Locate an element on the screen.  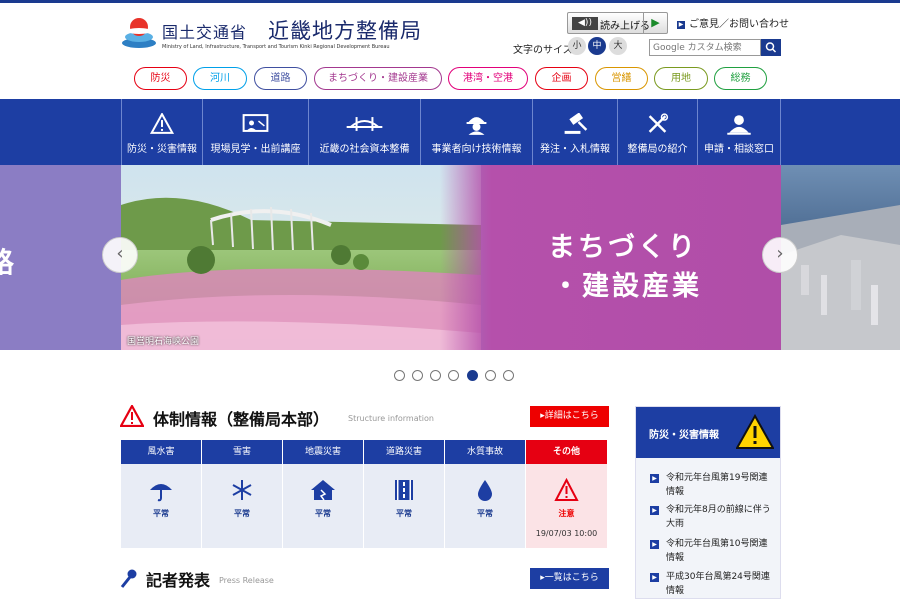
nav-item-shinsei: 申請・相談窓口 is located at coordinates (739, 132).